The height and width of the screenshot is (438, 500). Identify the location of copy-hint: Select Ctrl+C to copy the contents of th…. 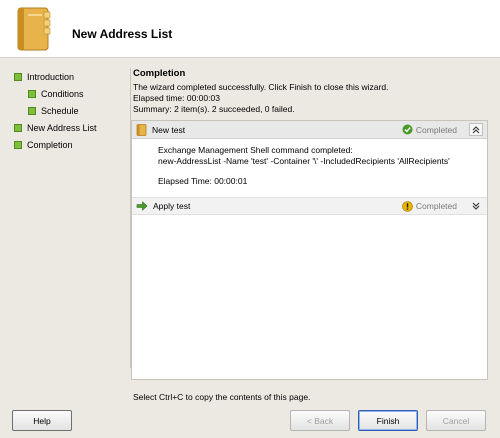
(222, 397).